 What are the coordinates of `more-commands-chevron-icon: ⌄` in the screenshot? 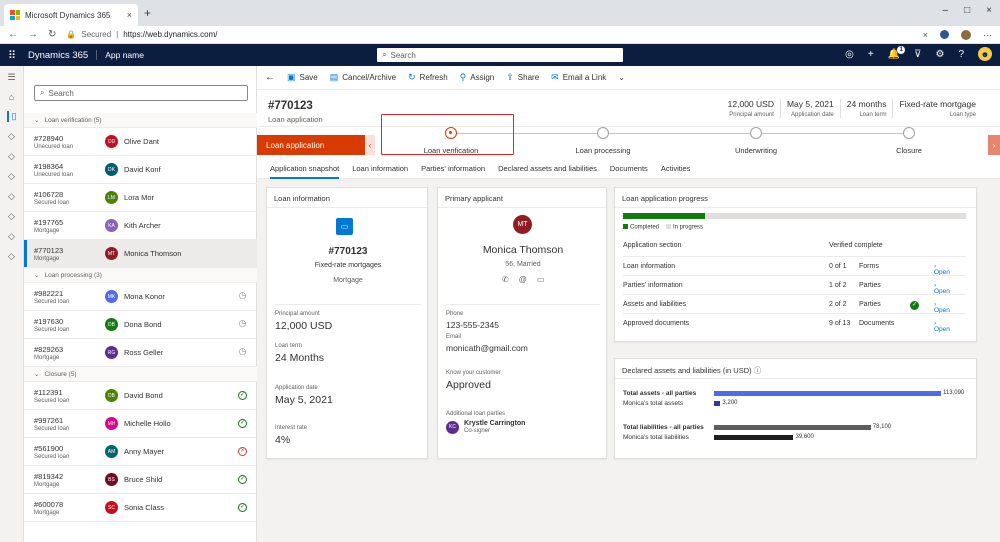 It's located at (621, 77).